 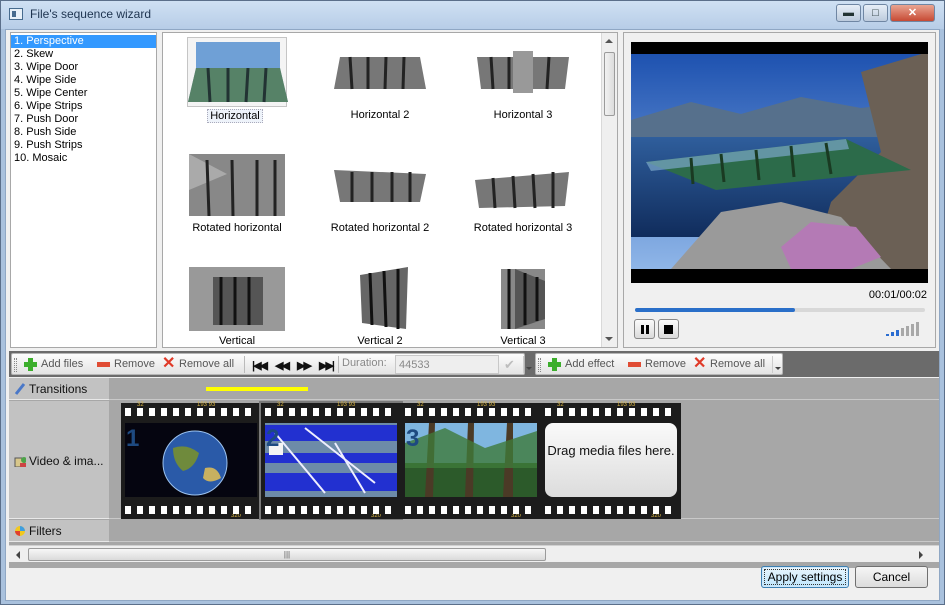 What do you see at coordinates (371, 201) in the screenshot?
I see `gallery-item: Rotated horizontal 2` at bounding box center [371, 201].